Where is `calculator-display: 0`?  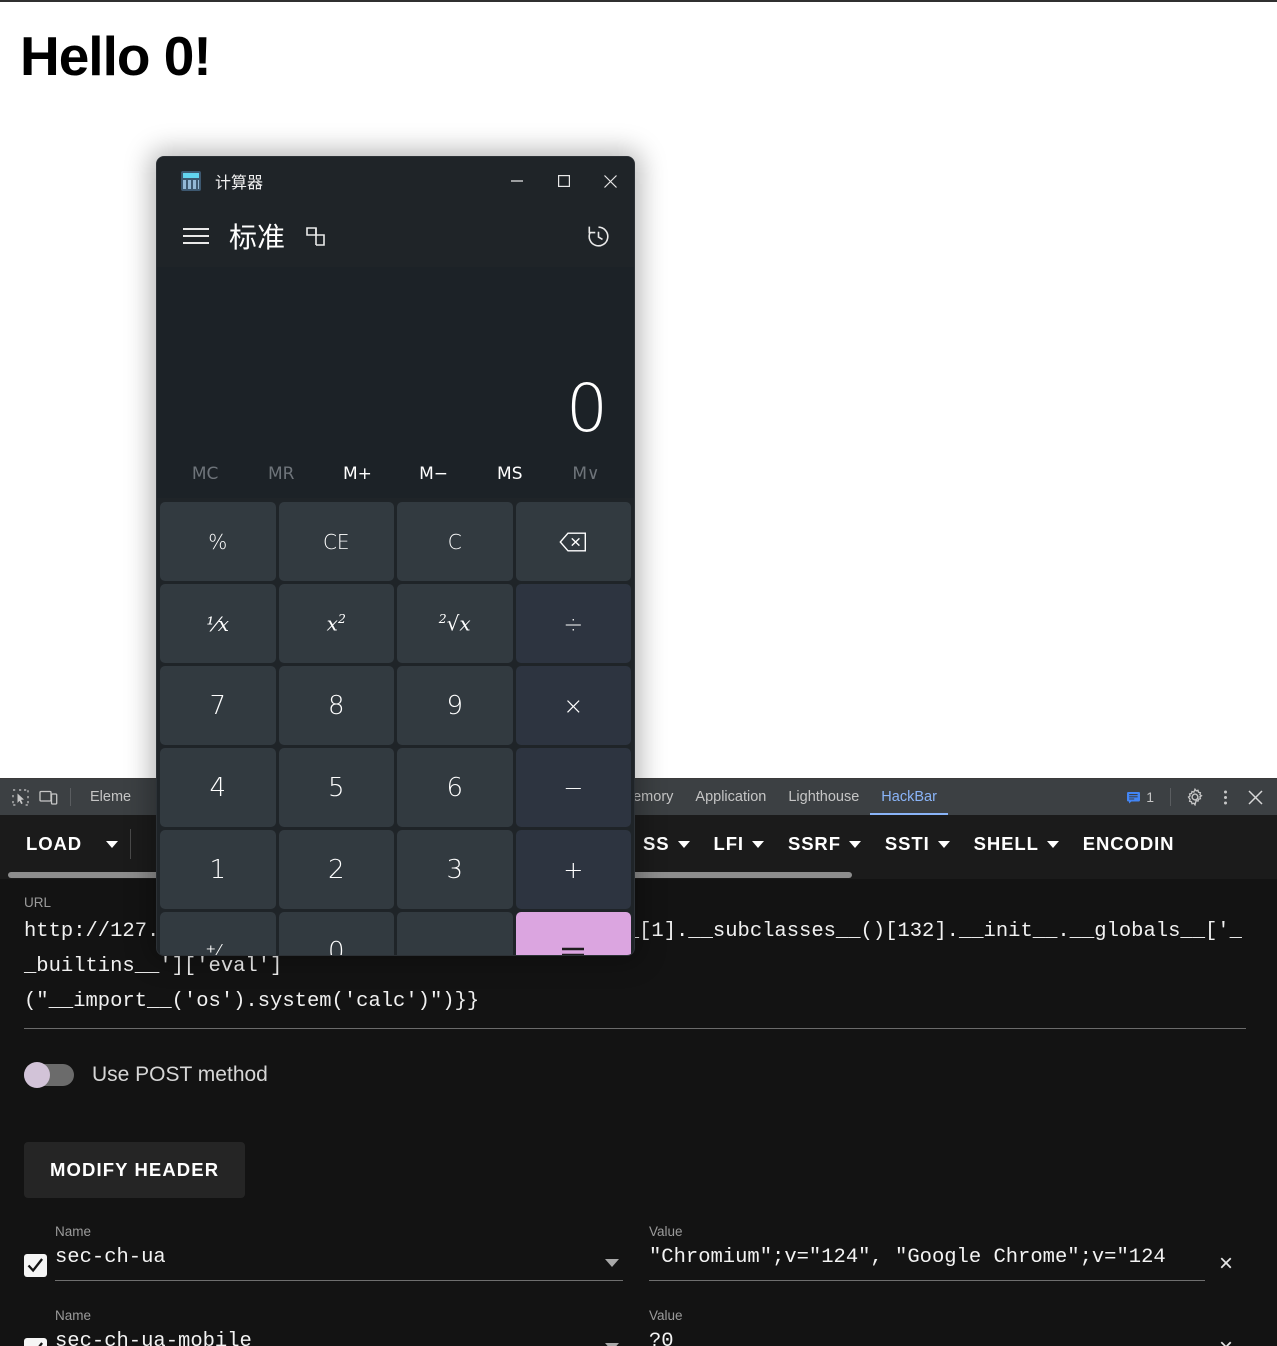 calculator-display: 0 is located at coordinates (395, 358).